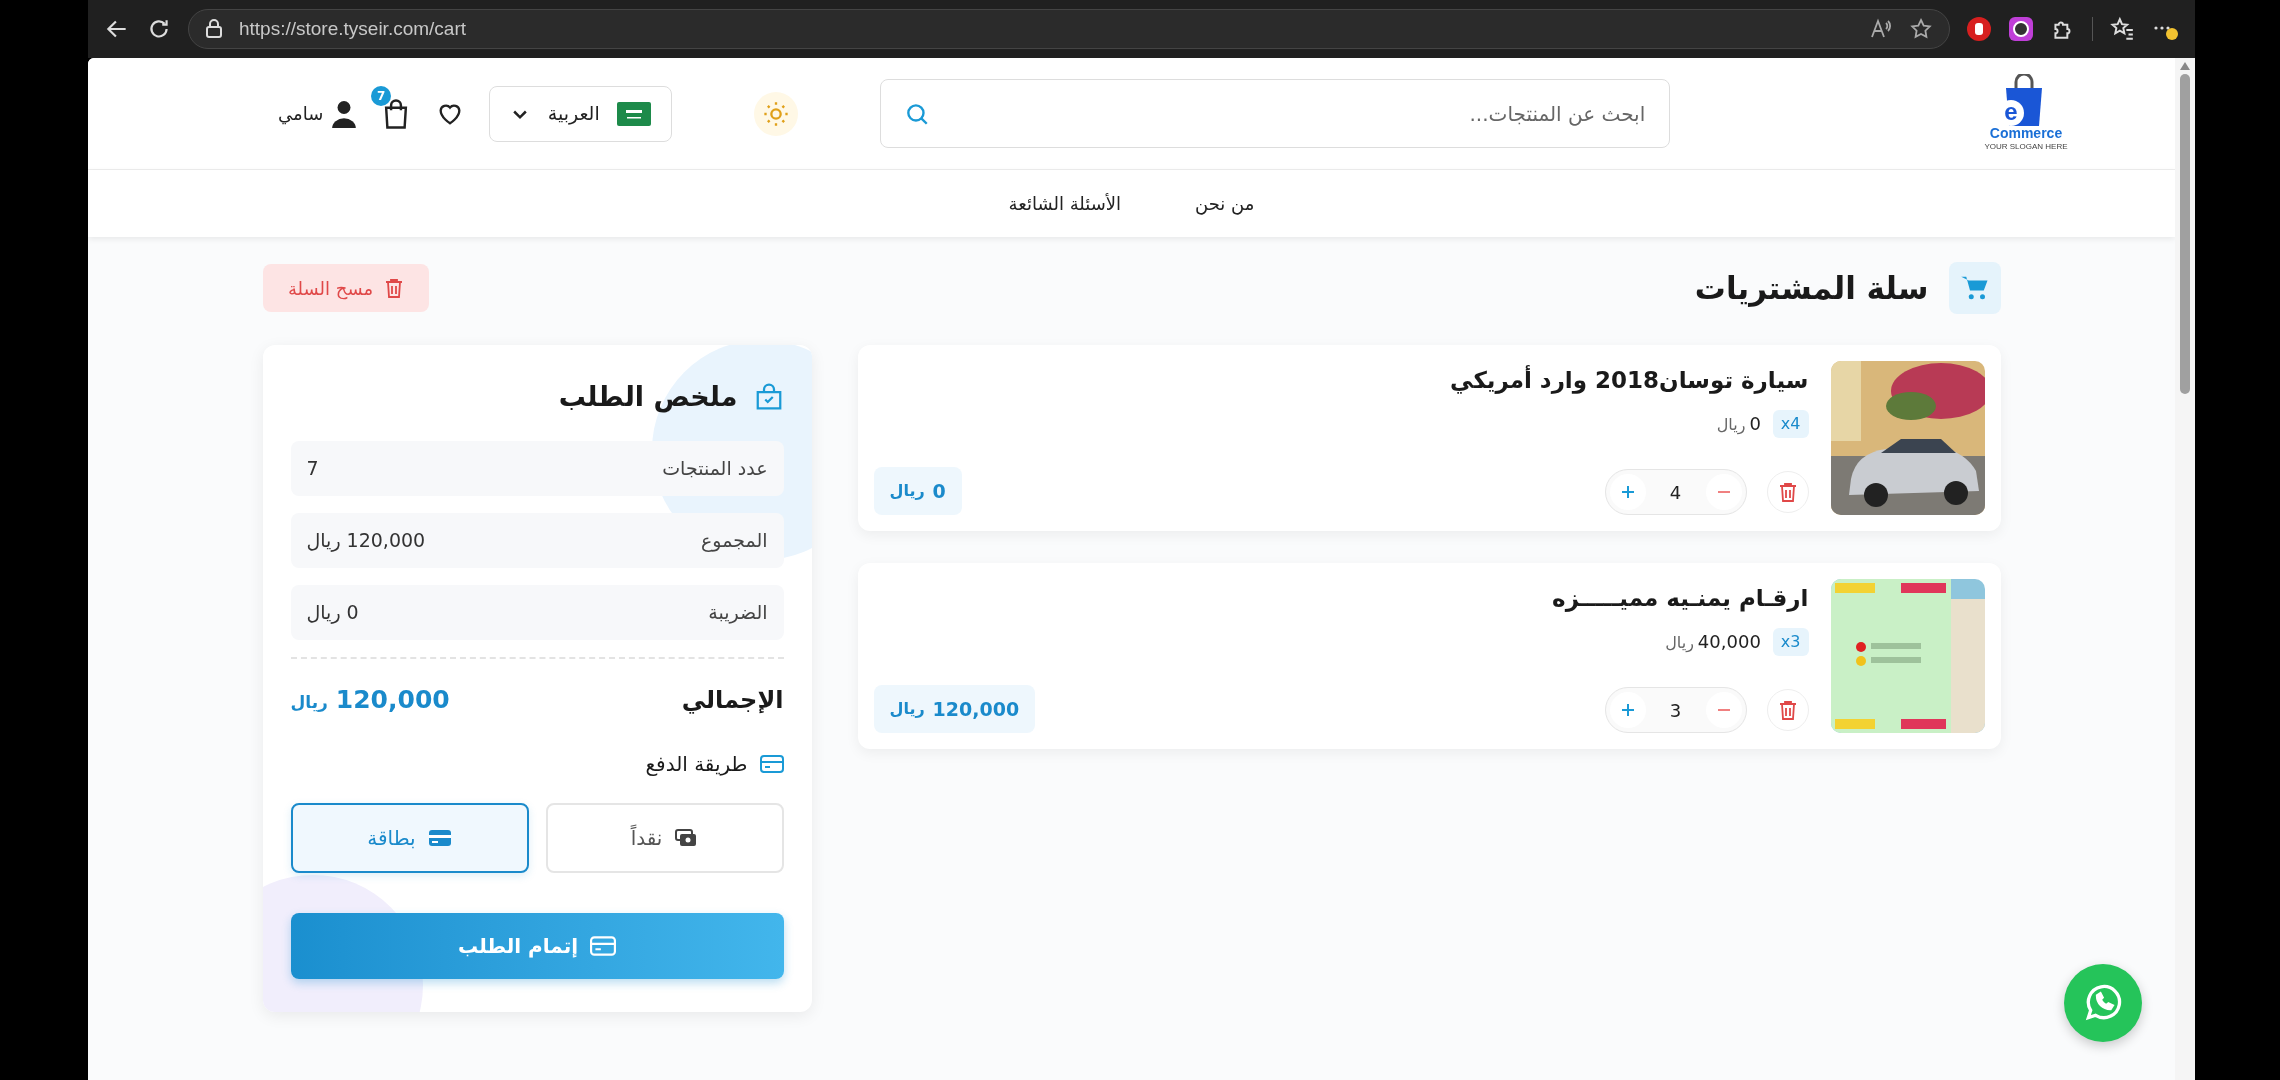 This screenshot has height=1080, width=2280. Describe the element at coordinates (648, 397) in the screenshot. I see `summary-title: ملخص الطلب` at that location.